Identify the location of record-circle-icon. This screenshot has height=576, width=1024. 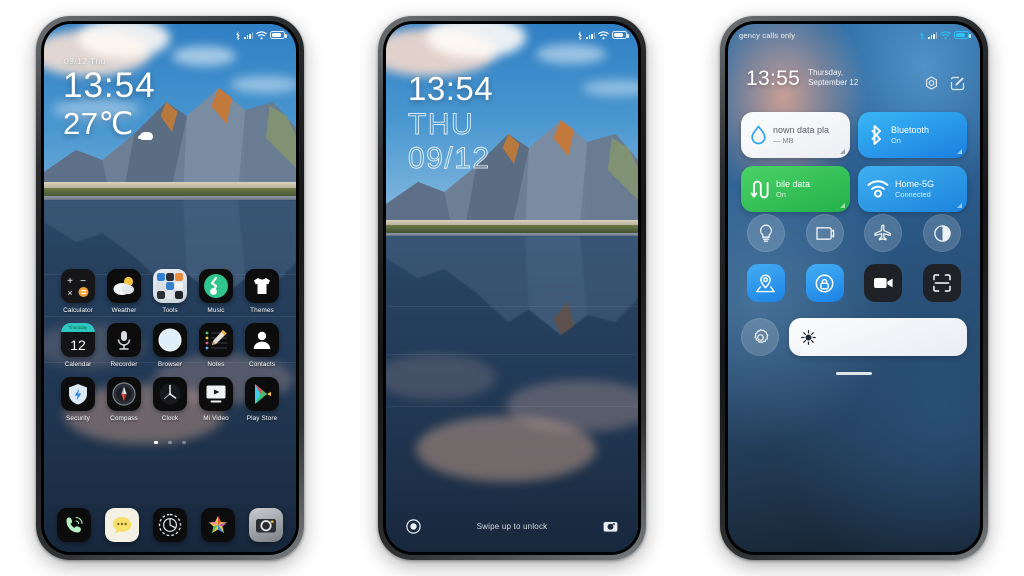
(413, 526).